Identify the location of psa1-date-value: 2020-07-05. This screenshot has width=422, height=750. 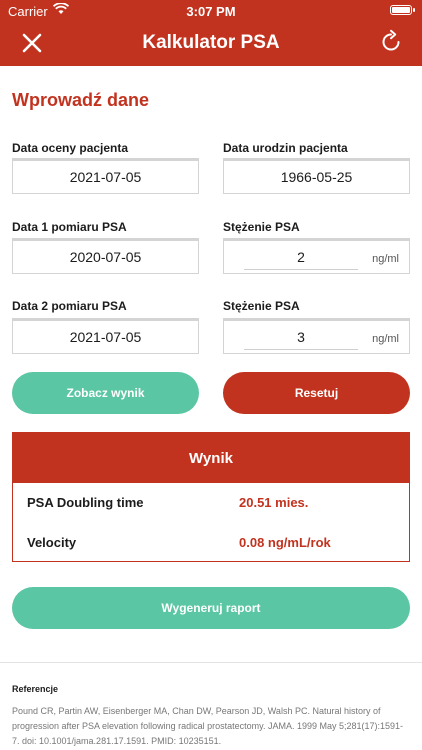
(105, 257).